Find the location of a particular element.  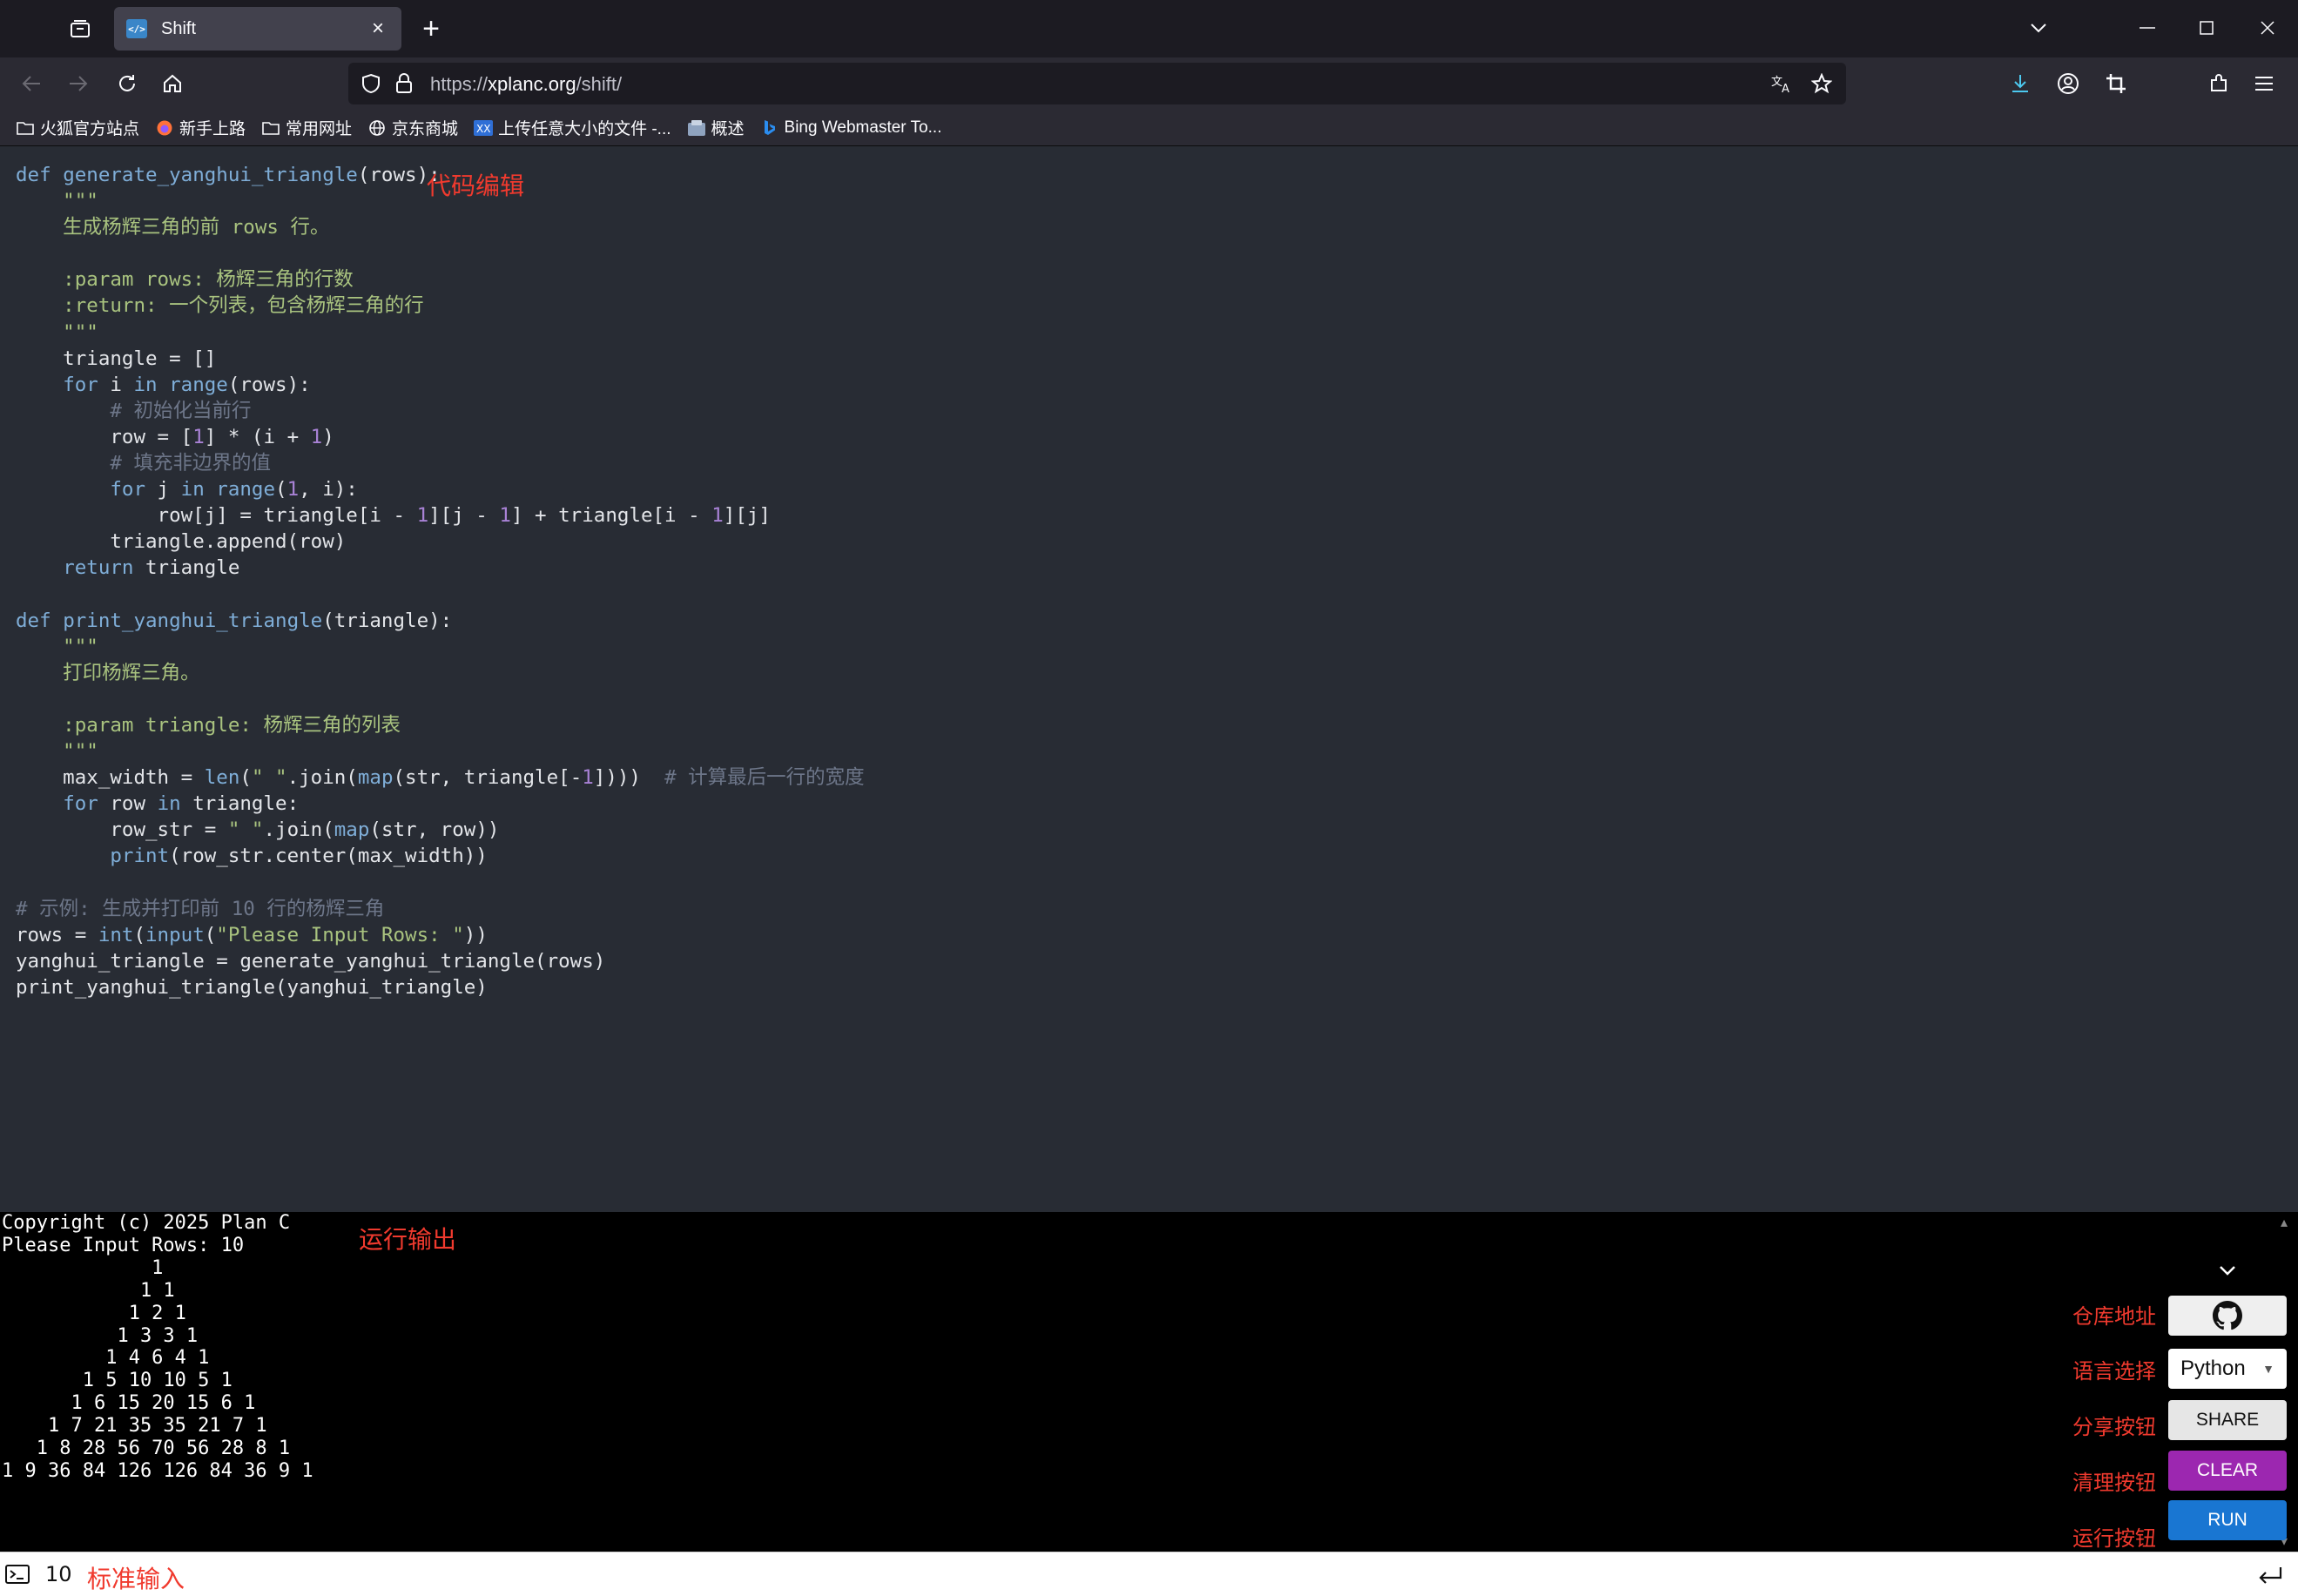

bing-icon is located at coordinates (769, 128).